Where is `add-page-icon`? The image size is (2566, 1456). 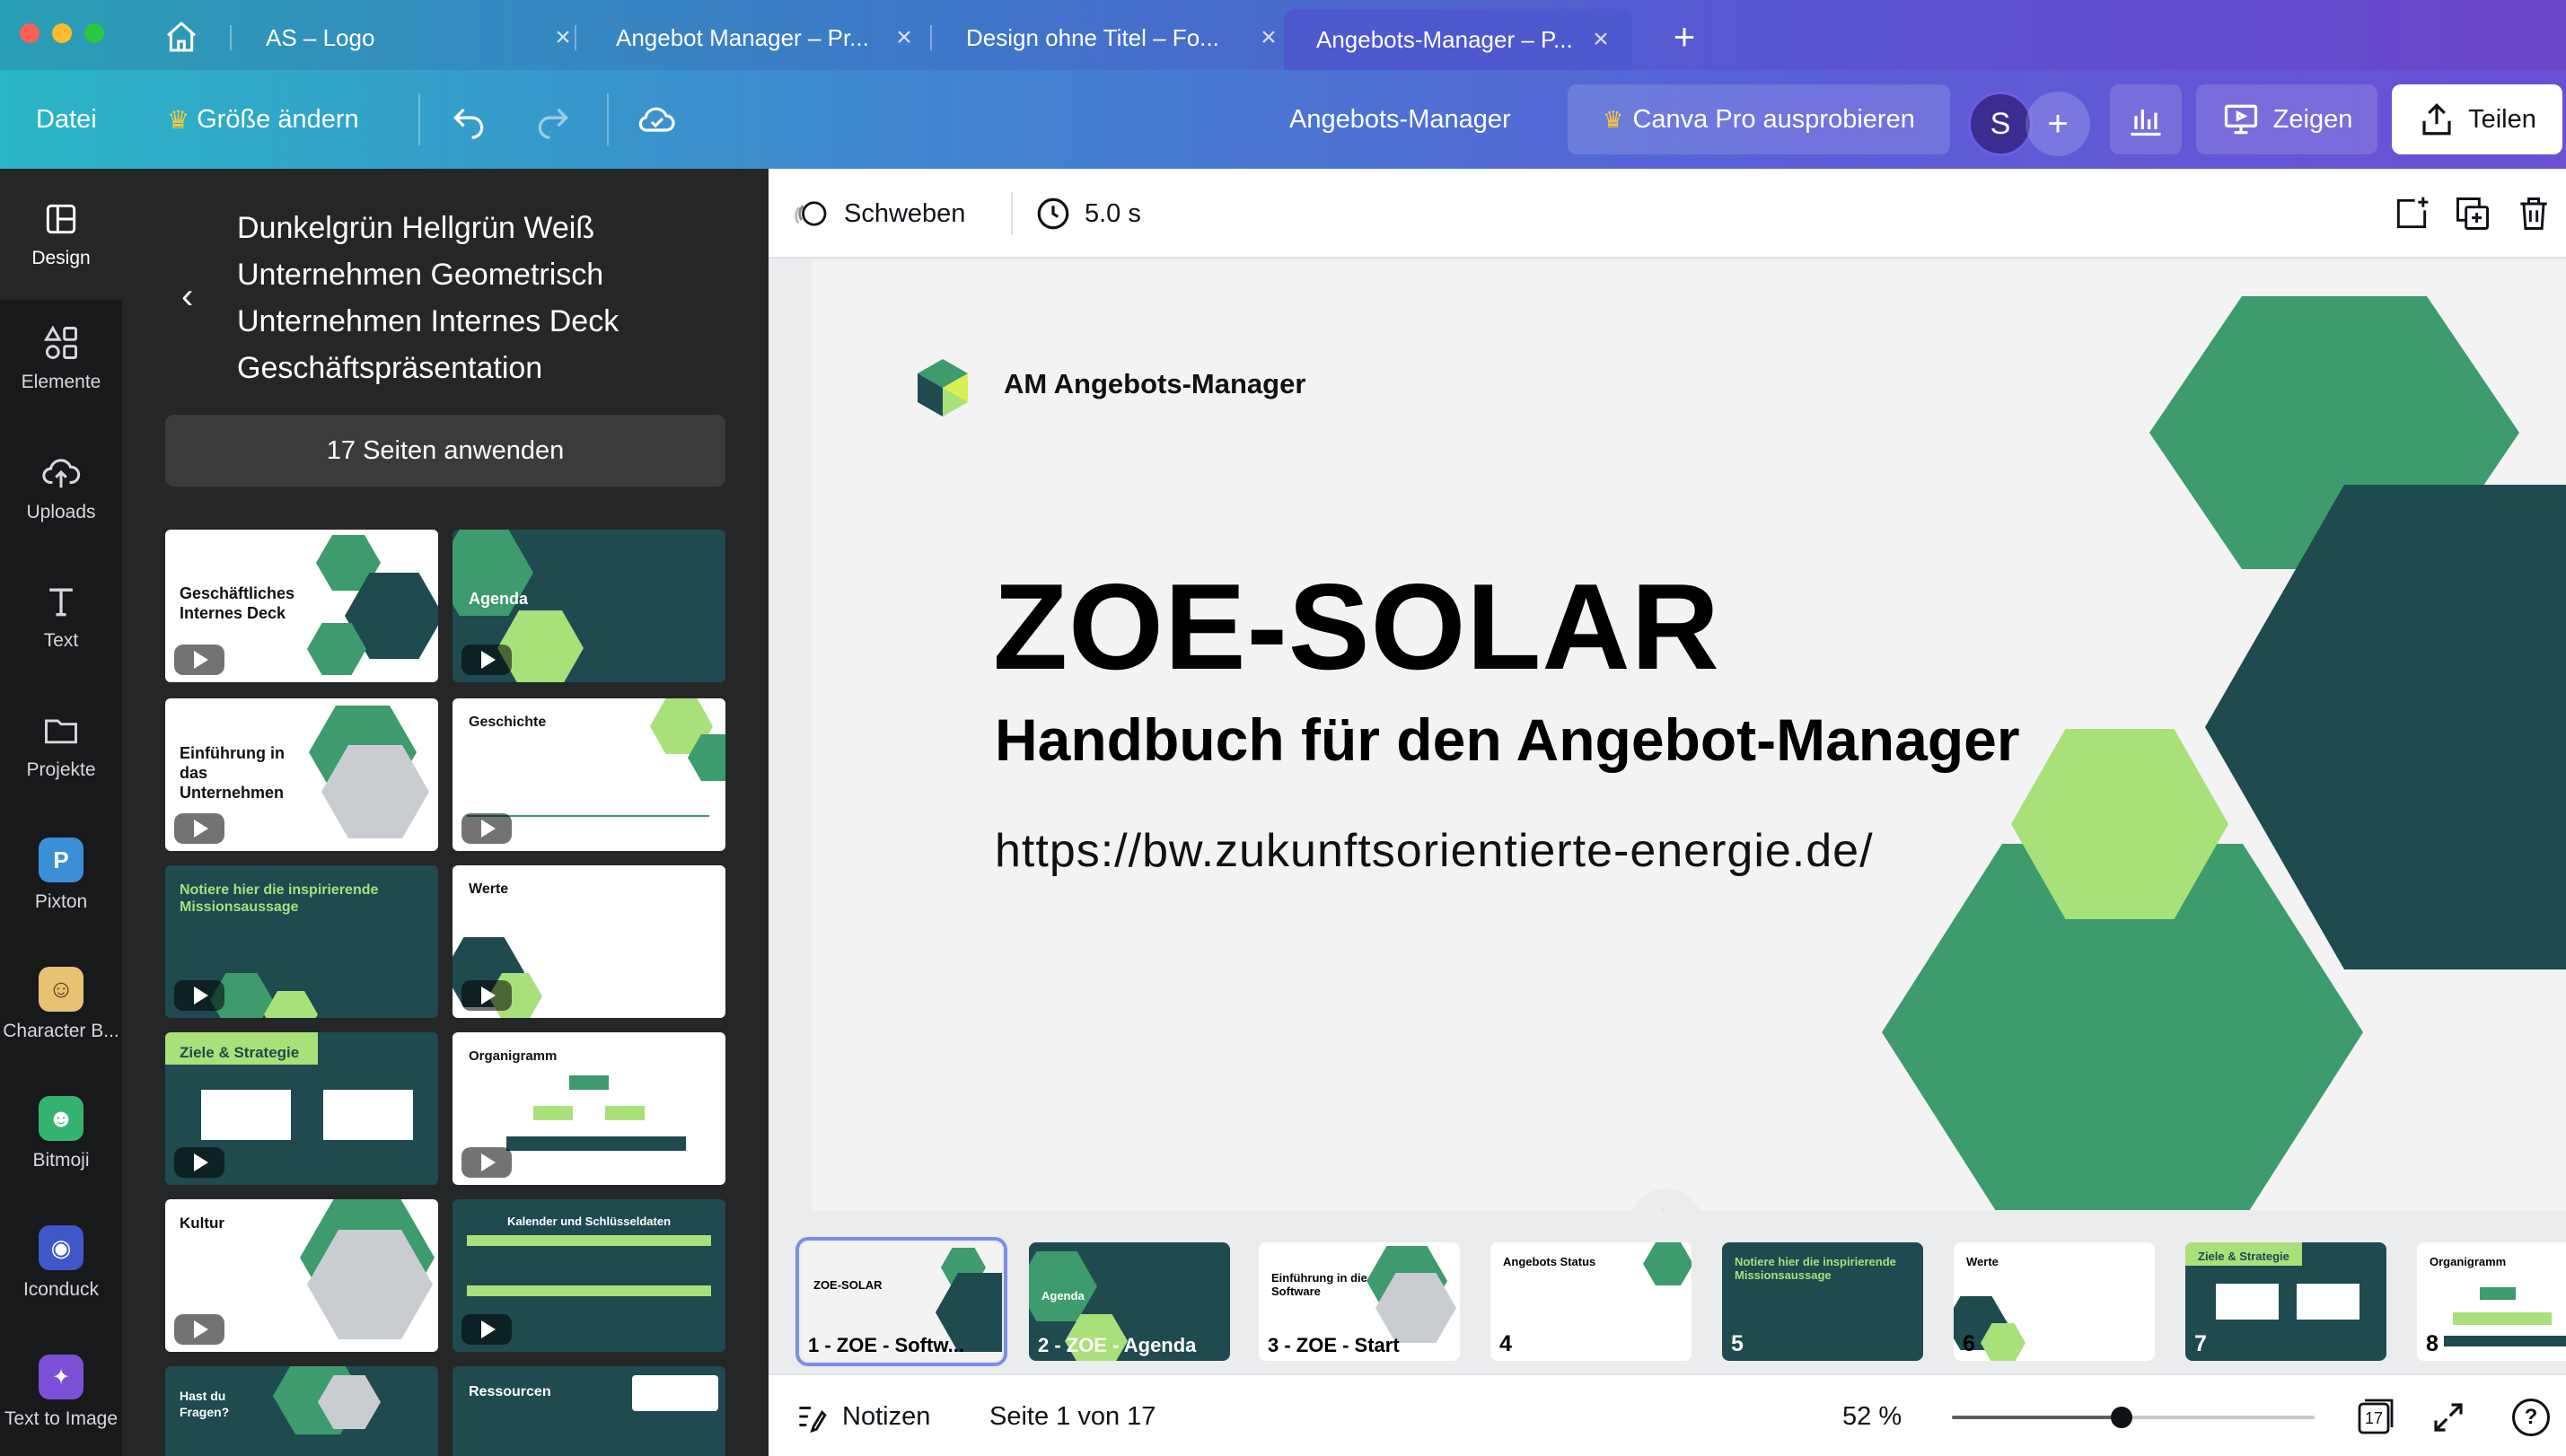 add-page-icon is located at coordinates (2411, 213).